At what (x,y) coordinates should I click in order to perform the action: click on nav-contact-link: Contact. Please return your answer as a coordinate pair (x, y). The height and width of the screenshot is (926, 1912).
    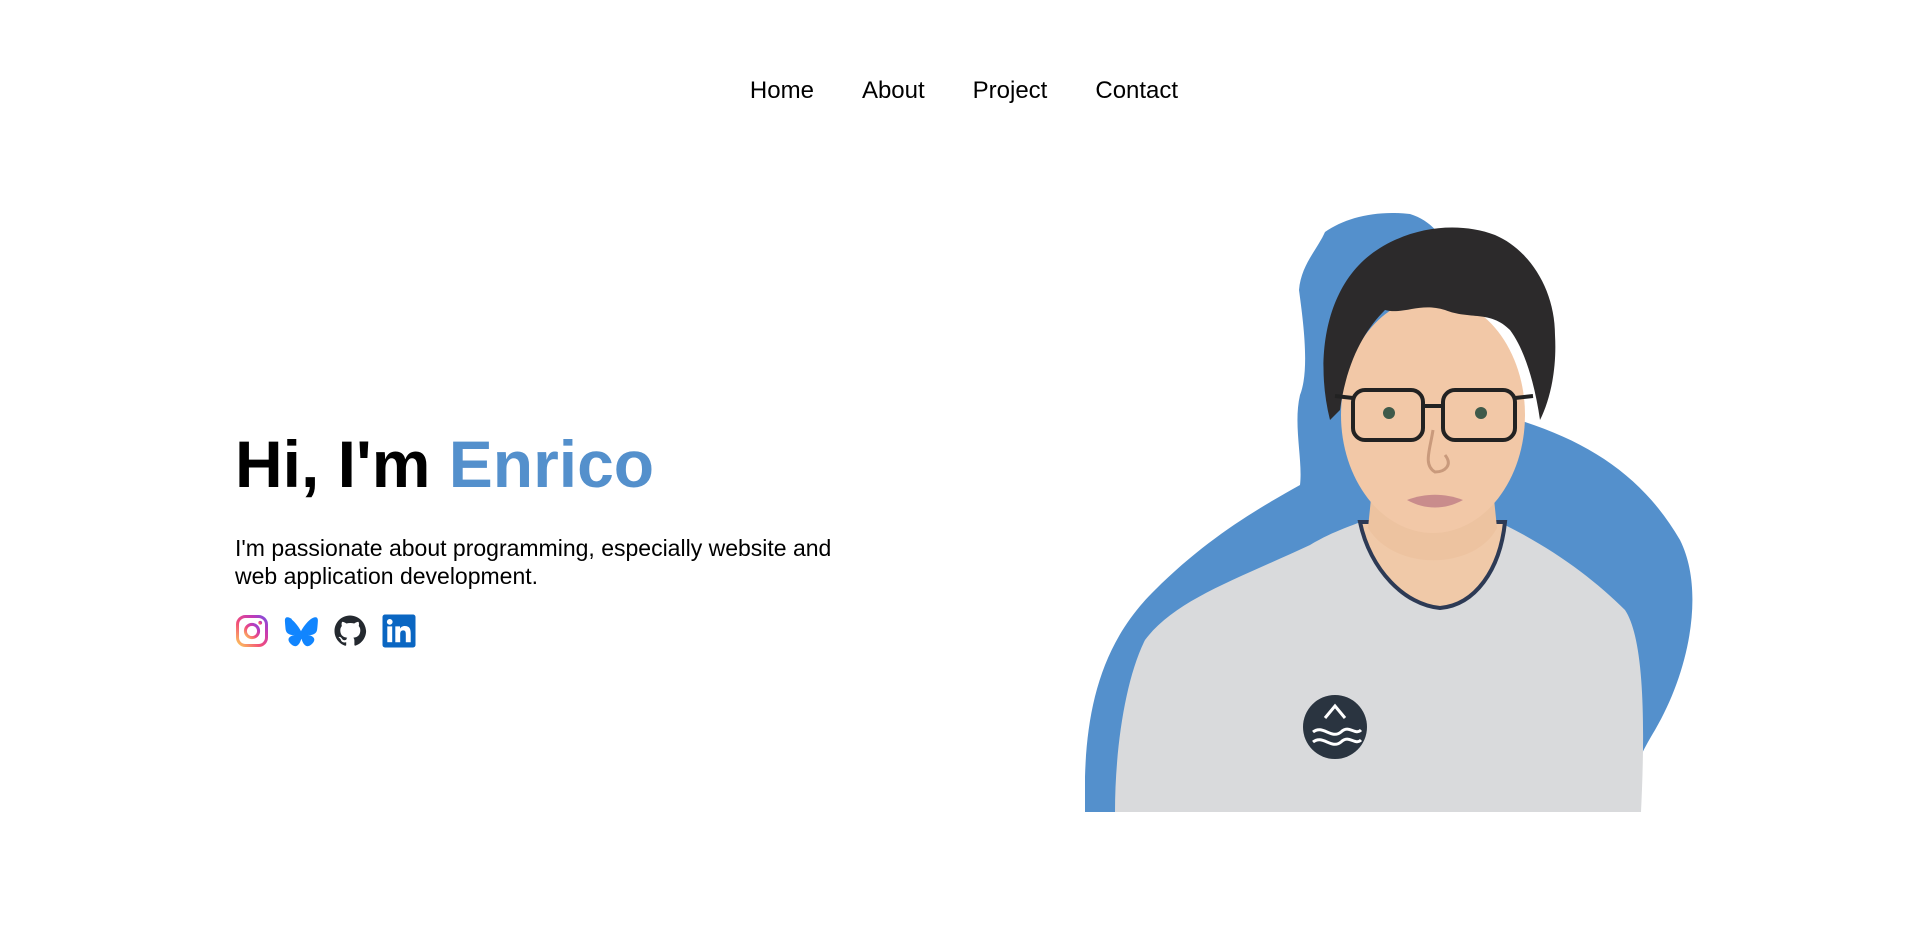
    Looking at the image, I should click on (1136, 91).